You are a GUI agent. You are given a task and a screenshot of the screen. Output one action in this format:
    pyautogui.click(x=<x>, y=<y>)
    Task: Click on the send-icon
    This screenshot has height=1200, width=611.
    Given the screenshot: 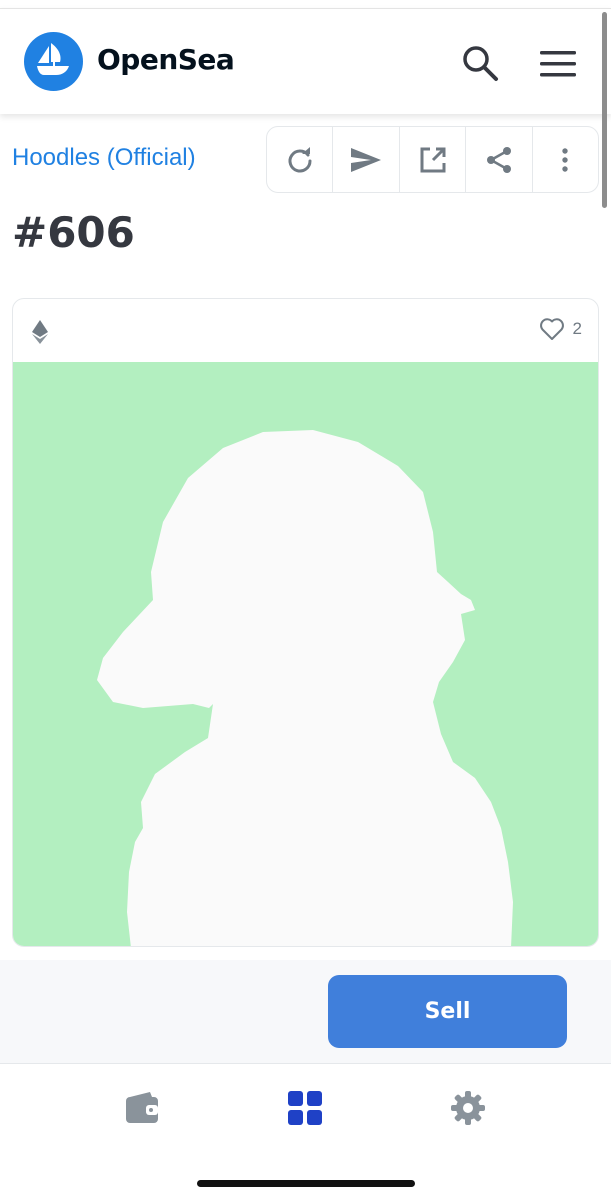 What is the action you would take?
    pyautogui.click(x=366, y=159)
    